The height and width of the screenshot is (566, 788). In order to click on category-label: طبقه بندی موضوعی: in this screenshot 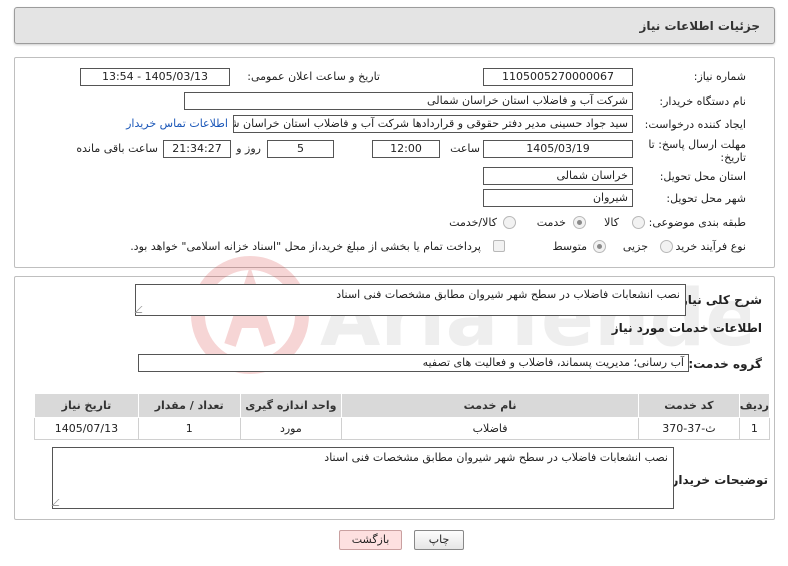, I will do `click(697, 222)`.